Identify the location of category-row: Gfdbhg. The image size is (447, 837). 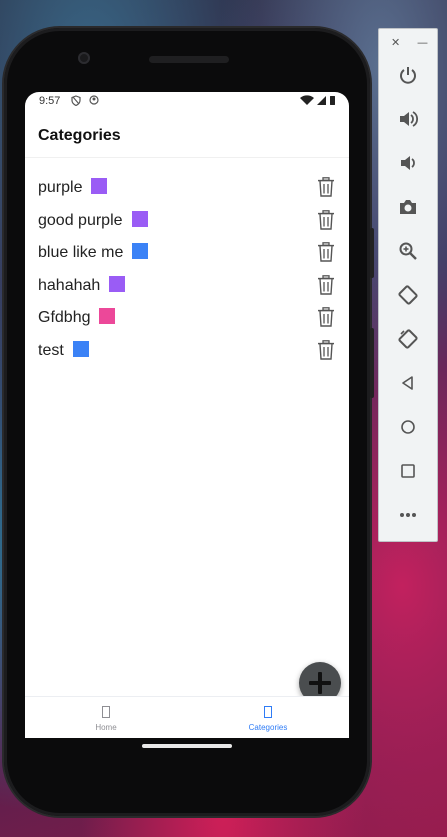
(187, 316).